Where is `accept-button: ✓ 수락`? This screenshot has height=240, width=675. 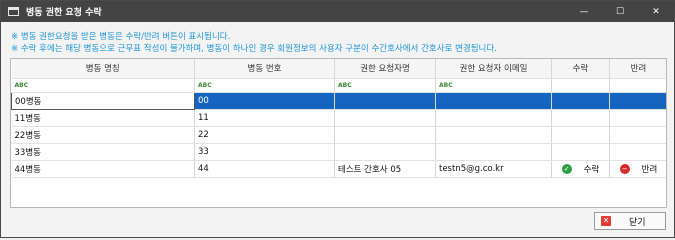
accept-button: ✓ 수락 is located at coordinates (580, 169).